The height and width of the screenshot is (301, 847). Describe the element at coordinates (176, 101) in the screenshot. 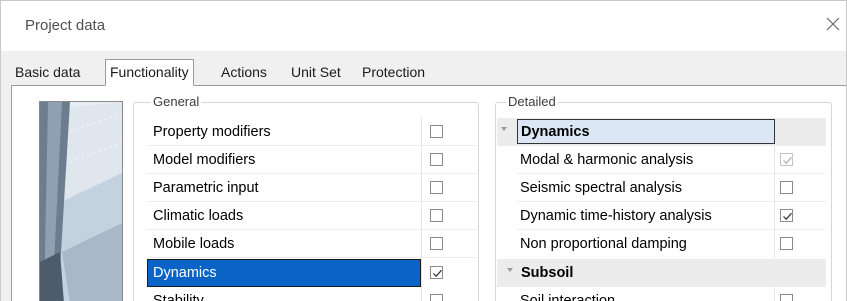

I see `general-group-label: General` at that location.